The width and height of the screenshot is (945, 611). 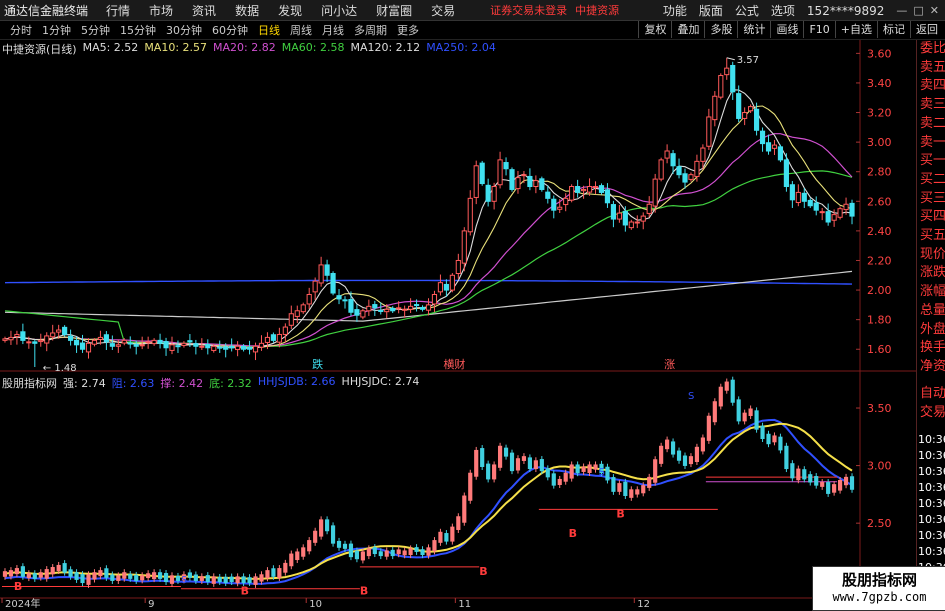 What do you see at coordinates (269, 30) in the screenshot?
I see `period-daily: 日线` at bounding box center [269, 30].